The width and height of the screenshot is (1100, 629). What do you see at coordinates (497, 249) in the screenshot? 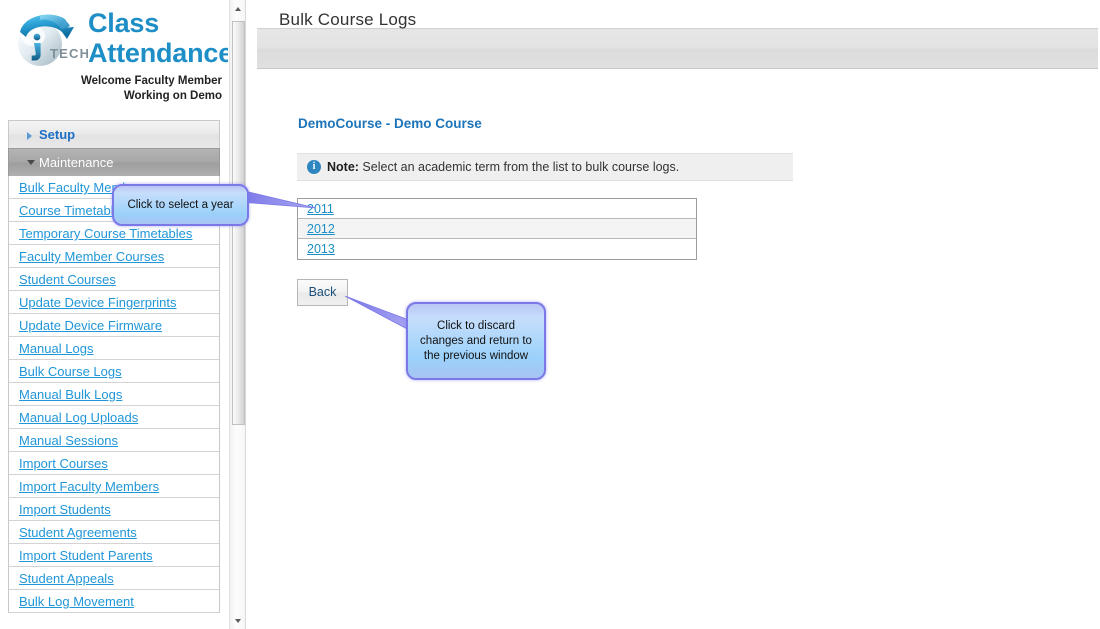
I see `table-row: 2013` at bounding box center [497, 249].